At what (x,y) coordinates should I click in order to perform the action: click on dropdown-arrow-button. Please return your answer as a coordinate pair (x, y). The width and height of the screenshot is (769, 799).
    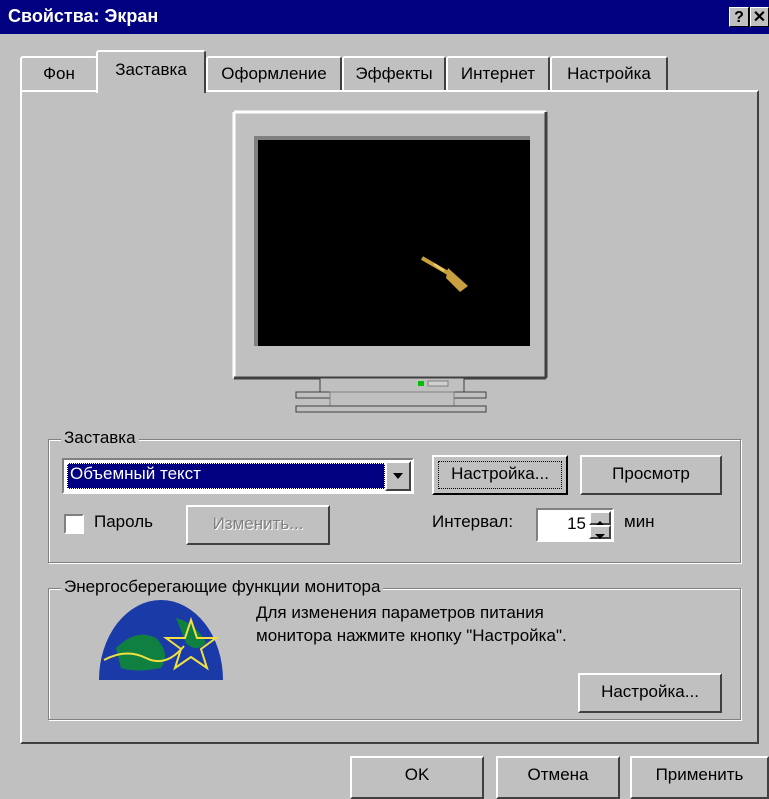
    Looking at the image, I should click on (398, 476).